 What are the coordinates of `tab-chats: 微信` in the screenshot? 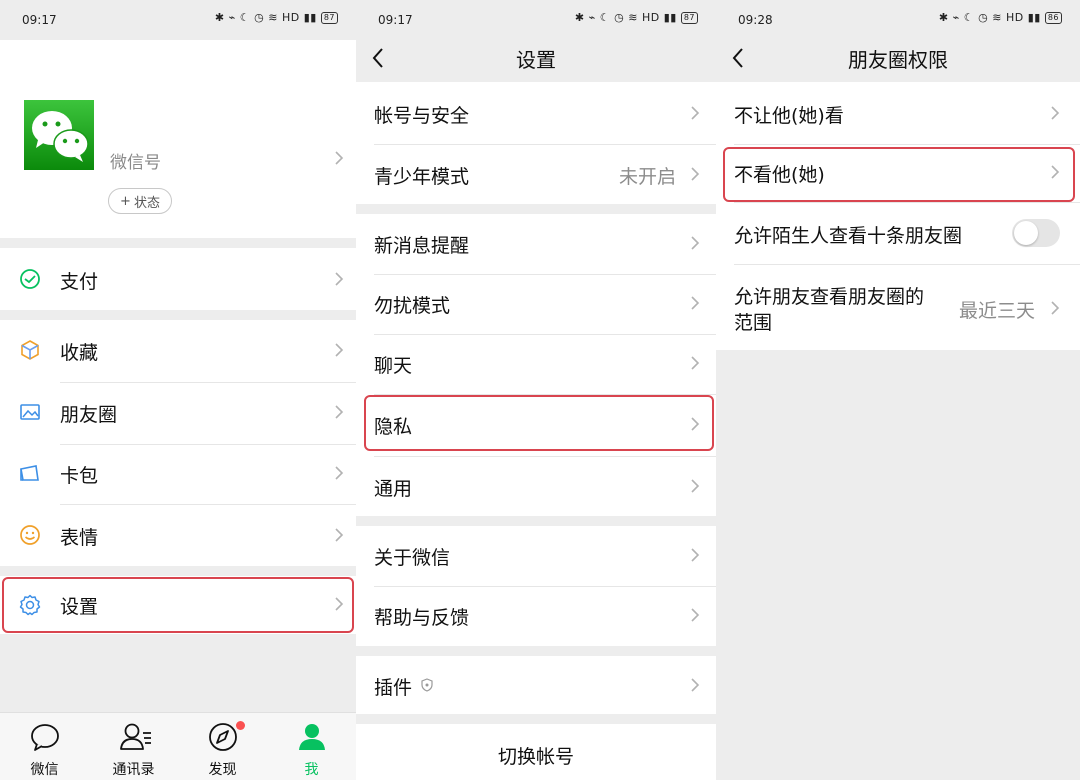 It's located at (44, 746).